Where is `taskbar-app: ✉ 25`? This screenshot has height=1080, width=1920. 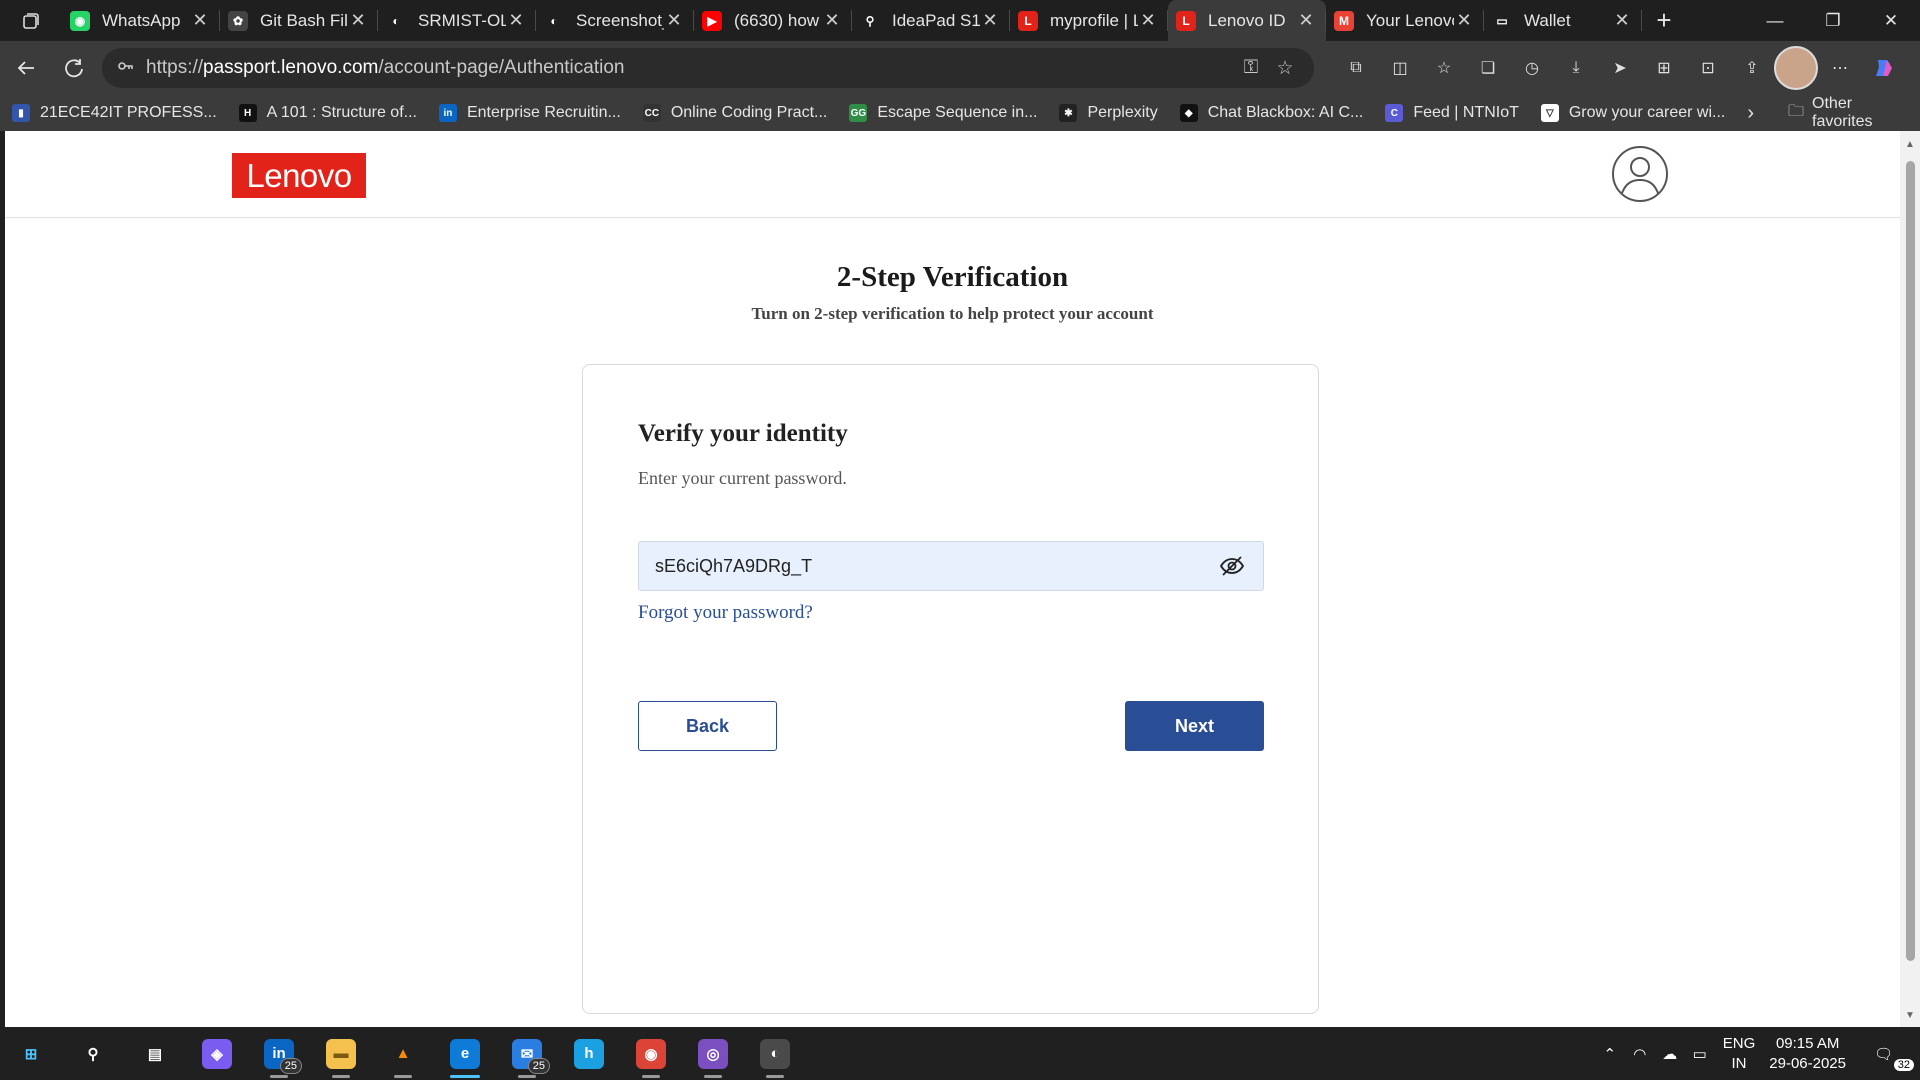 taskbar-app: ✉ 25 is located at coordinates (527, 1053).